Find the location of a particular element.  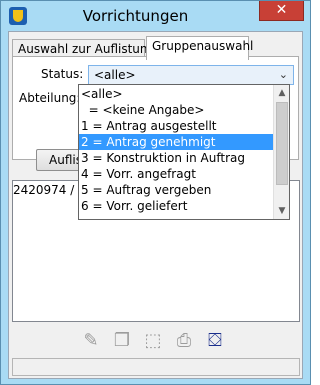

status-select: <alle> ⌄ is located at coordinates (191, 75).